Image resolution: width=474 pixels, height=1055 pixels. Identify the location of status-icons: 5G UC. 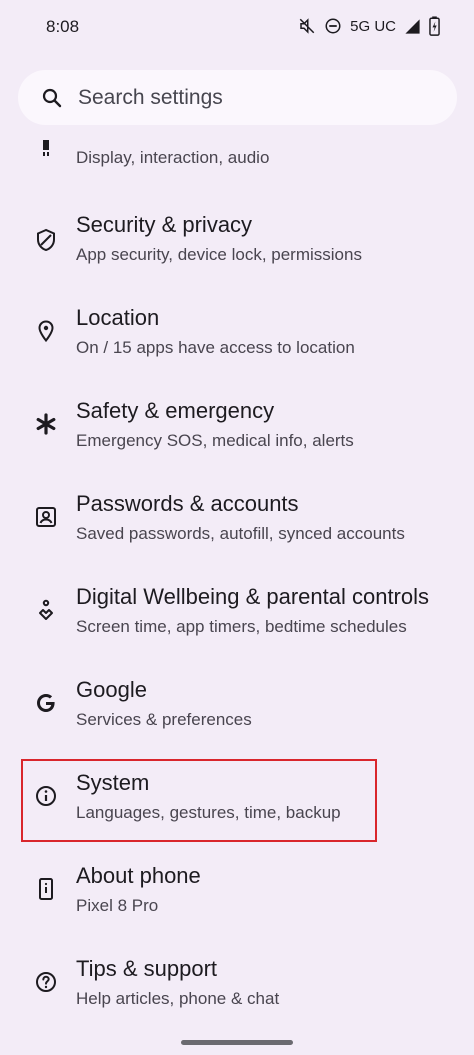
(369, 26).